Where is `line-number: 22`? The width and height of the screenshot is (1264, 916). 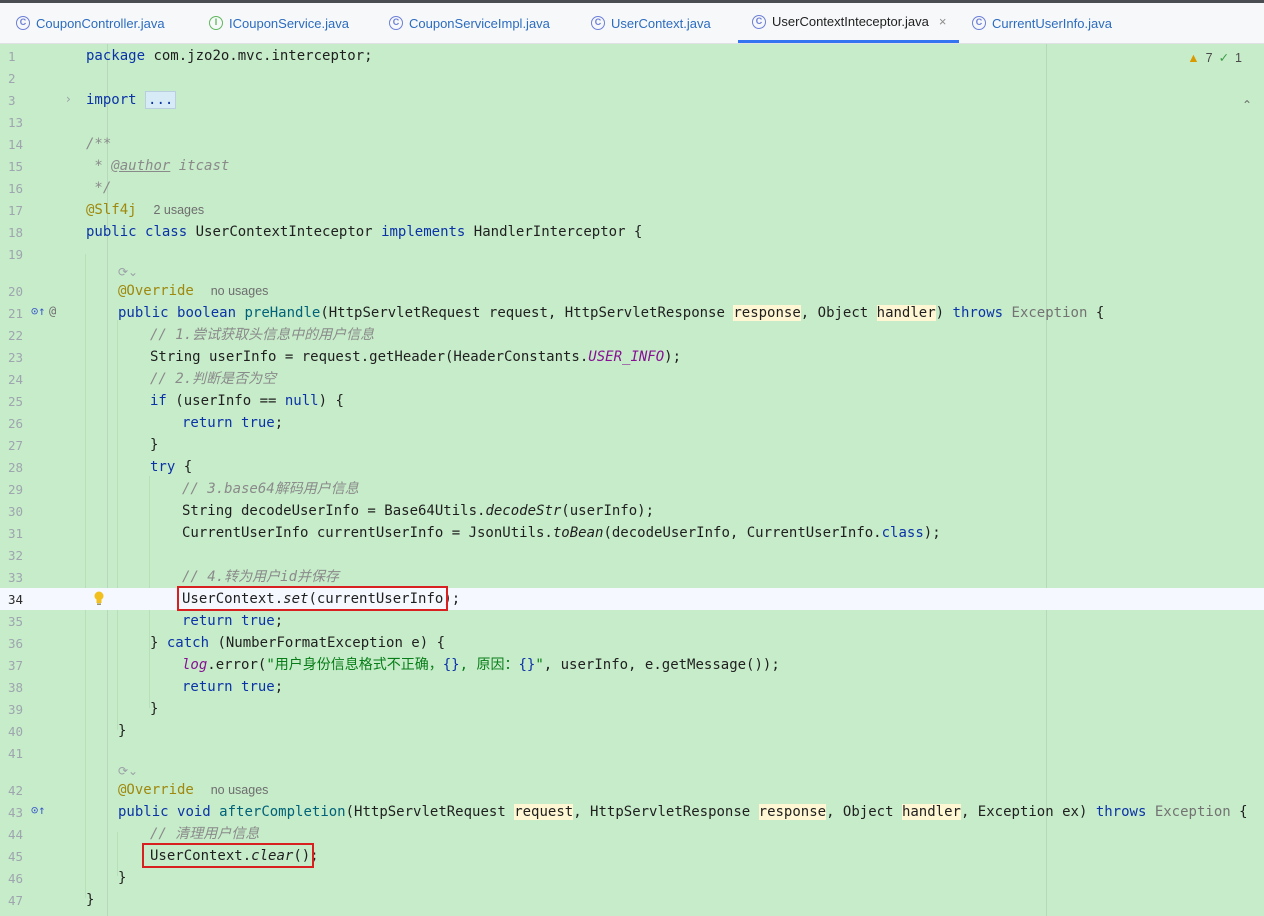
line-number: 22 is located at coordinates (16, 335).